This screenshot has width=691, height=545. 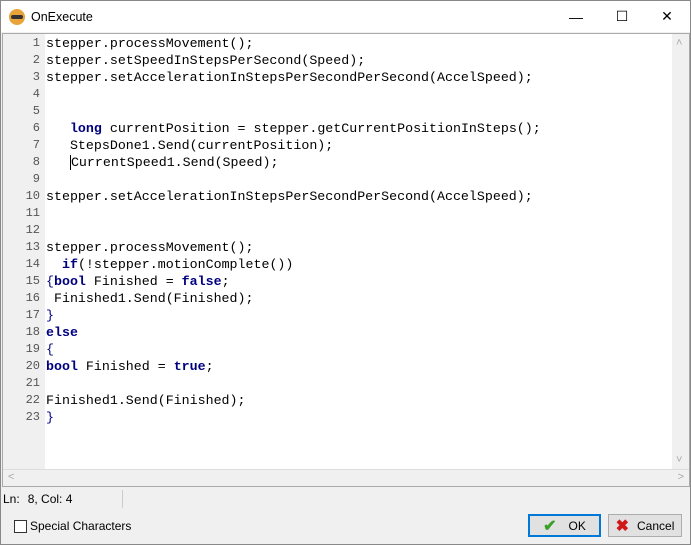 I want to click on line-number: 20, so click(x=32, y=366).